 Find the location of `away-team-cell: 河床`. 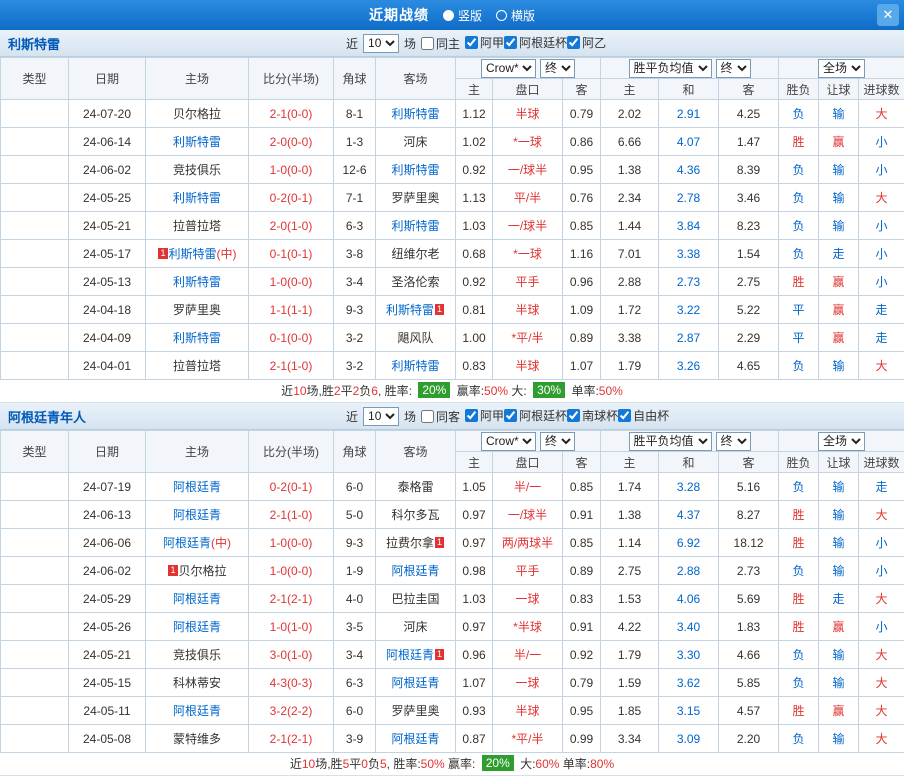

away-team-cell: 河床 is located at coordinates (415, 141).